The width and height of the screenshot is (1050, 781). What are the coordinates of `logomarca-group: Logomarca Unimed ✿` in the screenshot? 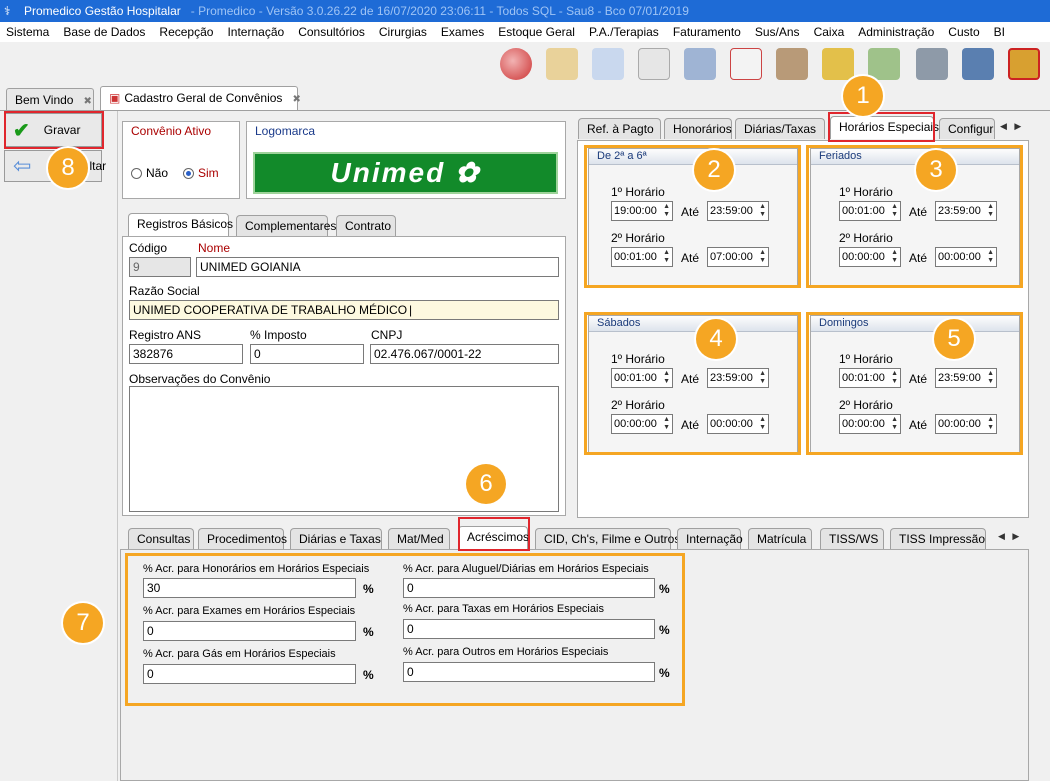 It's located at (406, 160).